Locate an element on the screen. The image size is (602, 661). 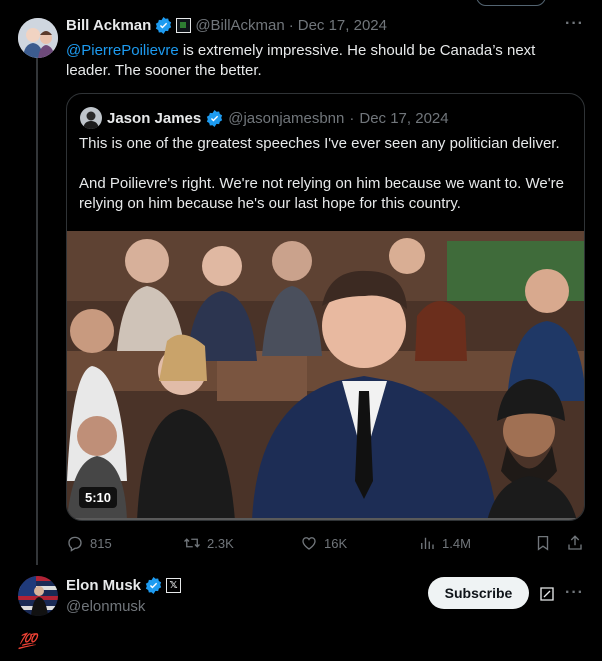
author-handle: @elonmusk is located at coordinates (105, 606).